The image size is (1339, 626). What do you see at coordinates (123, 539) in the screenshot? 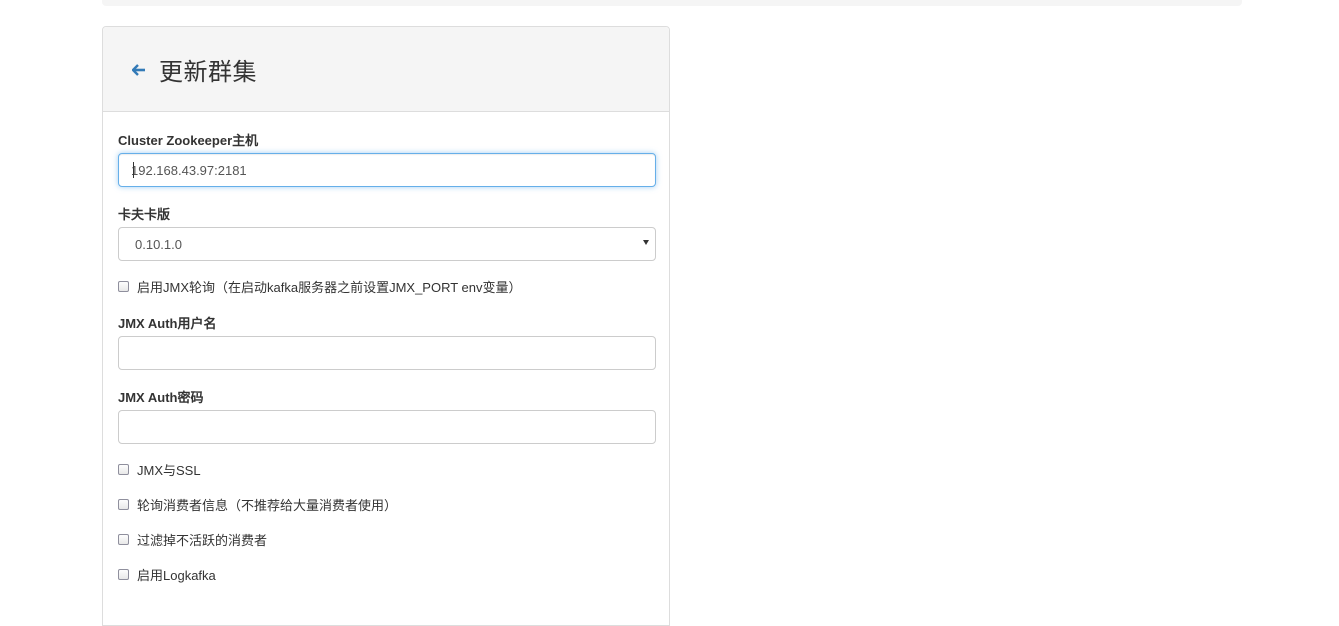
I see `filter-inactive-checkbox` at bounding box center [123, 539].